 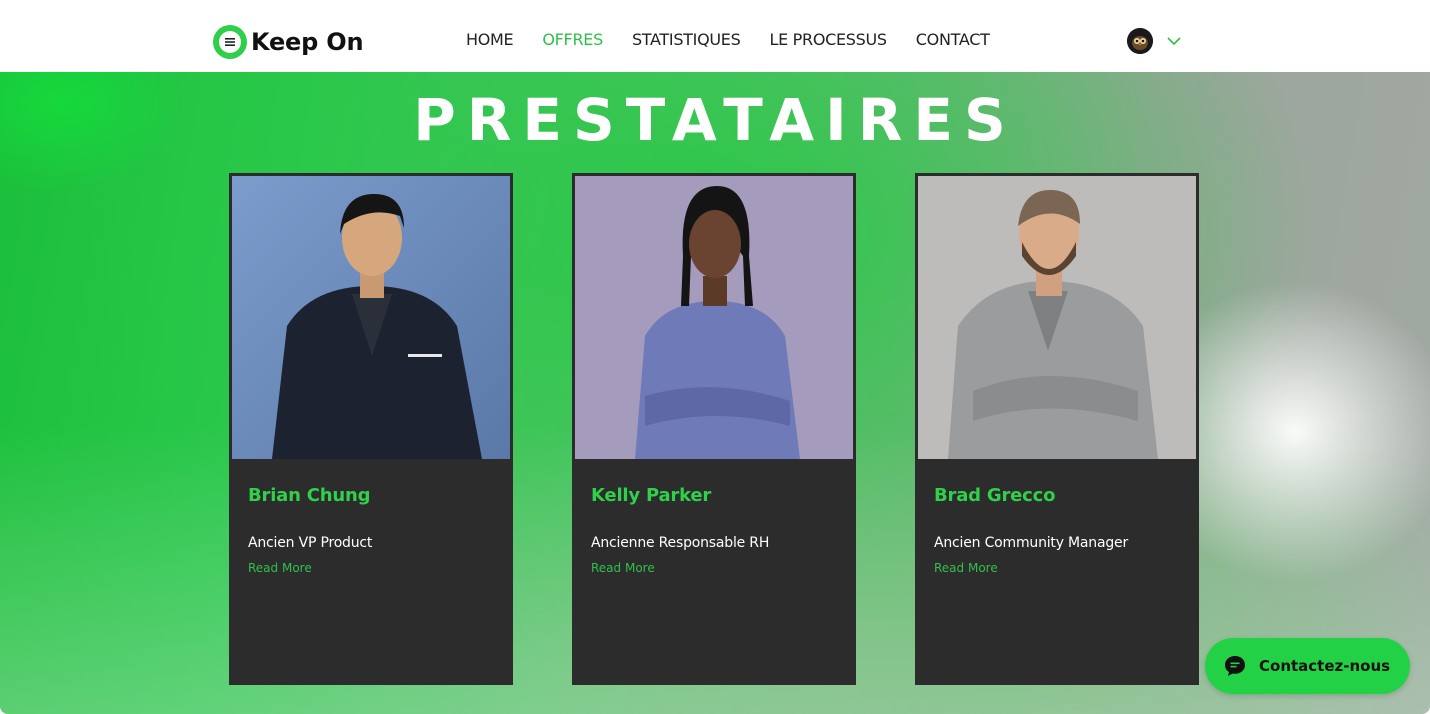 What do you see at coordinates (1140, 41) in the screenshot?
I see `owl-avatar-icon` at bounding box center [1140, 41].